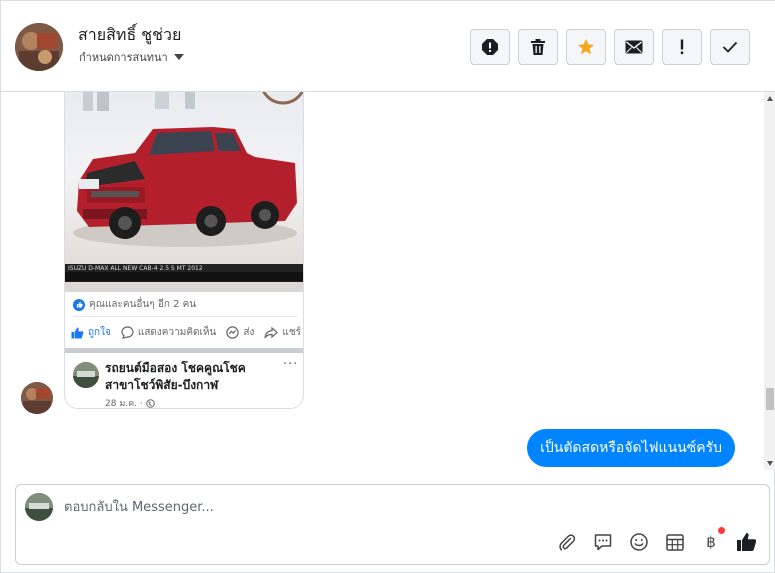 The image size is (775, 573). Describe the element at coordinates (769, 281) in the screenshot. I see `thread-scrollbar` at that location.